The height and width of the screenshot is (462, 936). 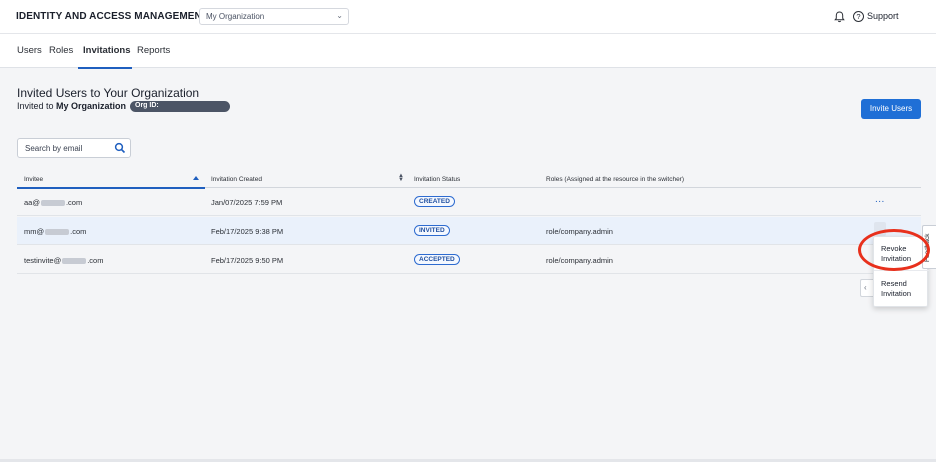 I want to click on column-header-invitee: Invitee, so click(x=33, y=179).